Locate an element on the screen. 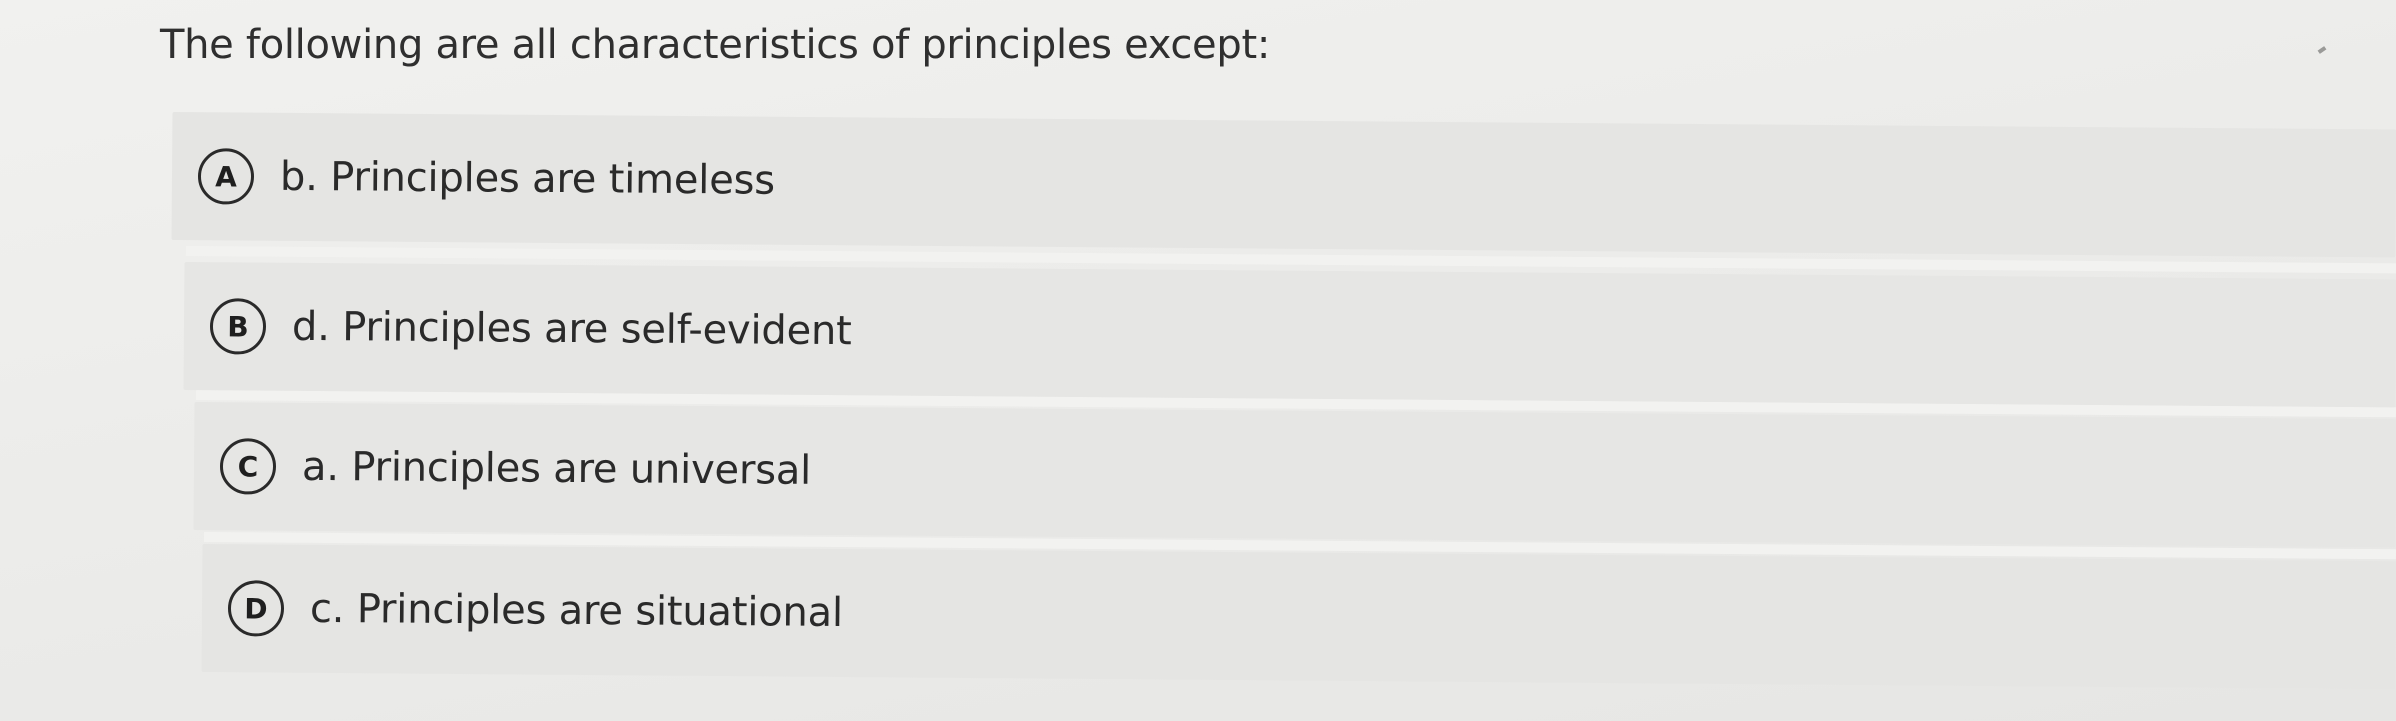  stray-mark is located at coordinates (2322, 50).